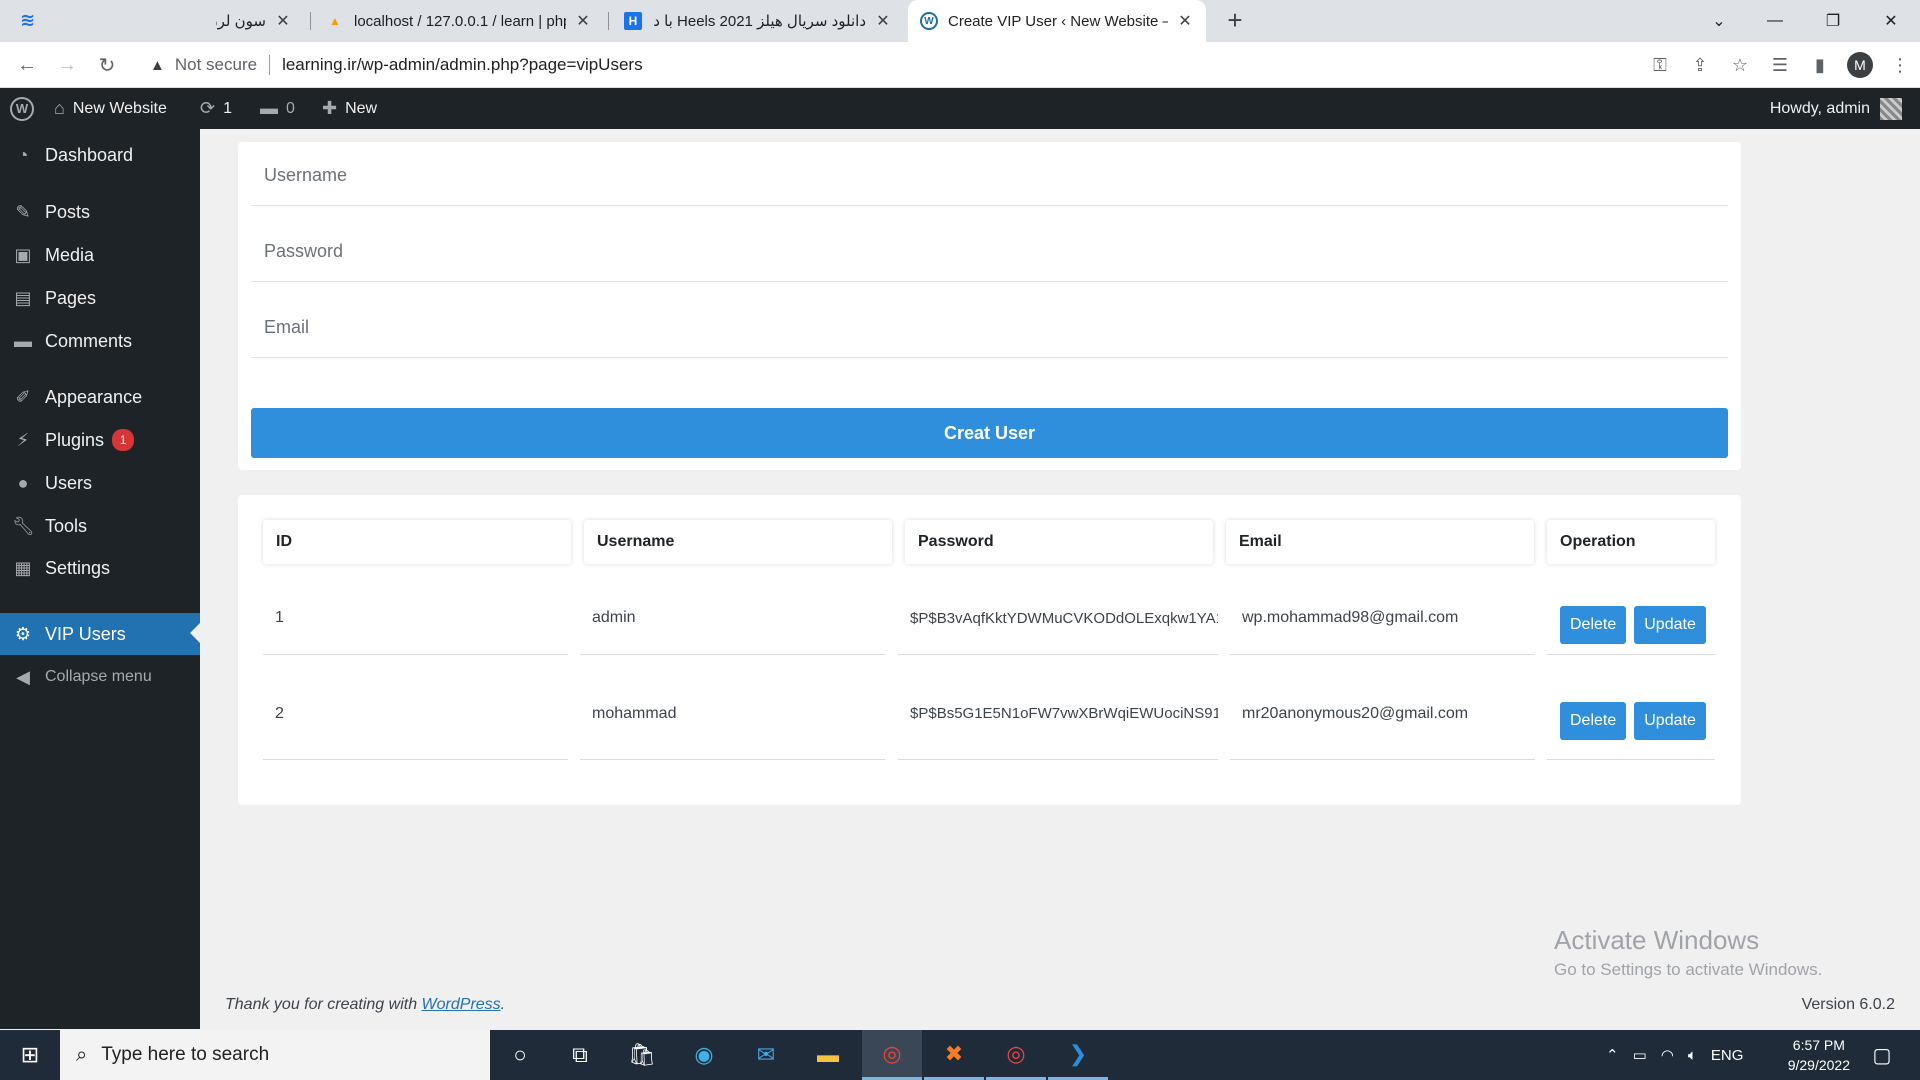 Image resolution: width=1920 pixels, height=1080 pixels. What do you see at coordinates (1820, 65) in the screenshot?
I see `side-panel-icon: ▮` at bounding box center [1820, 65].